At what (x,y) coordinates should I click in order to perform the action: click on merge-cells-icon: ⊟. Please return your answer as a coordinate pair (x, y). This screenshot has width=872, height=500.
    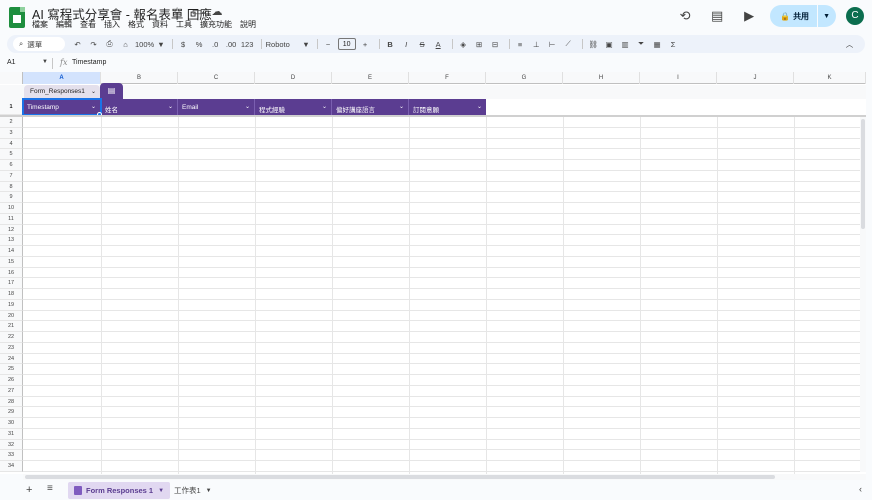
    Looking at the image, I should click on (495, 44).